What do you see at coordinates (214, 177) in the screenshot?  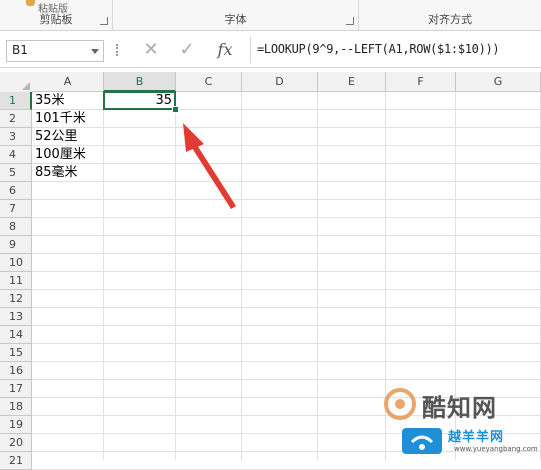 I see `arrow-shaft` at bounding box center [214, 177].